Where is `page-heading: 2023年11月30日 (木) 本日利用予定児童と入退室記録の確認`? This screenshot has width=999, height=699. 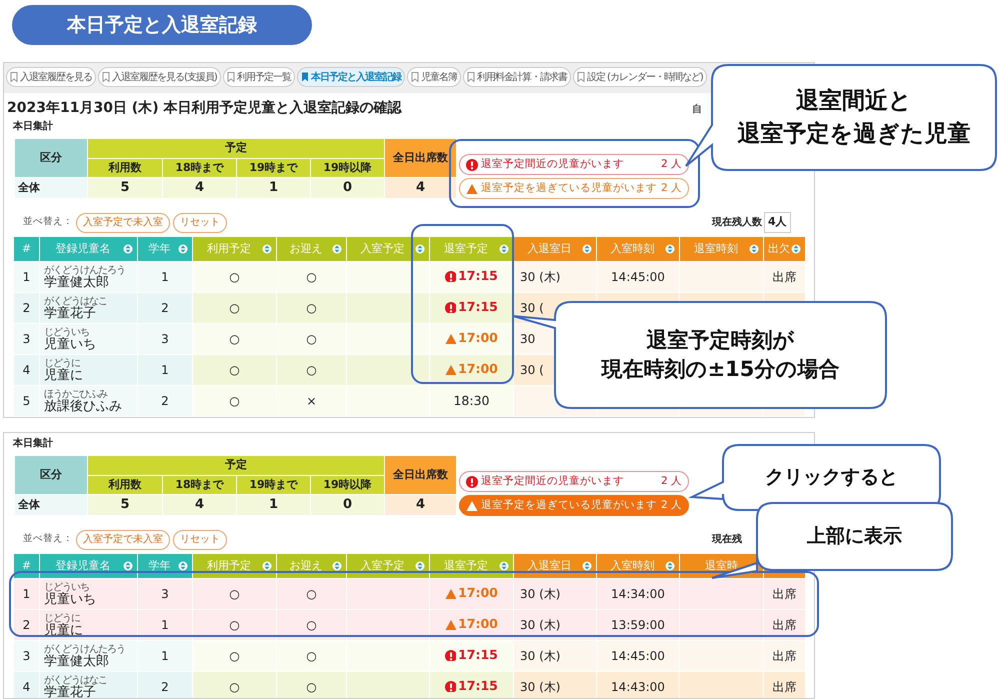
page-heading: 2023年11月30日 (木) 本日利用予定児童と入退室記録の確認 is located at coordinates (204, 108).